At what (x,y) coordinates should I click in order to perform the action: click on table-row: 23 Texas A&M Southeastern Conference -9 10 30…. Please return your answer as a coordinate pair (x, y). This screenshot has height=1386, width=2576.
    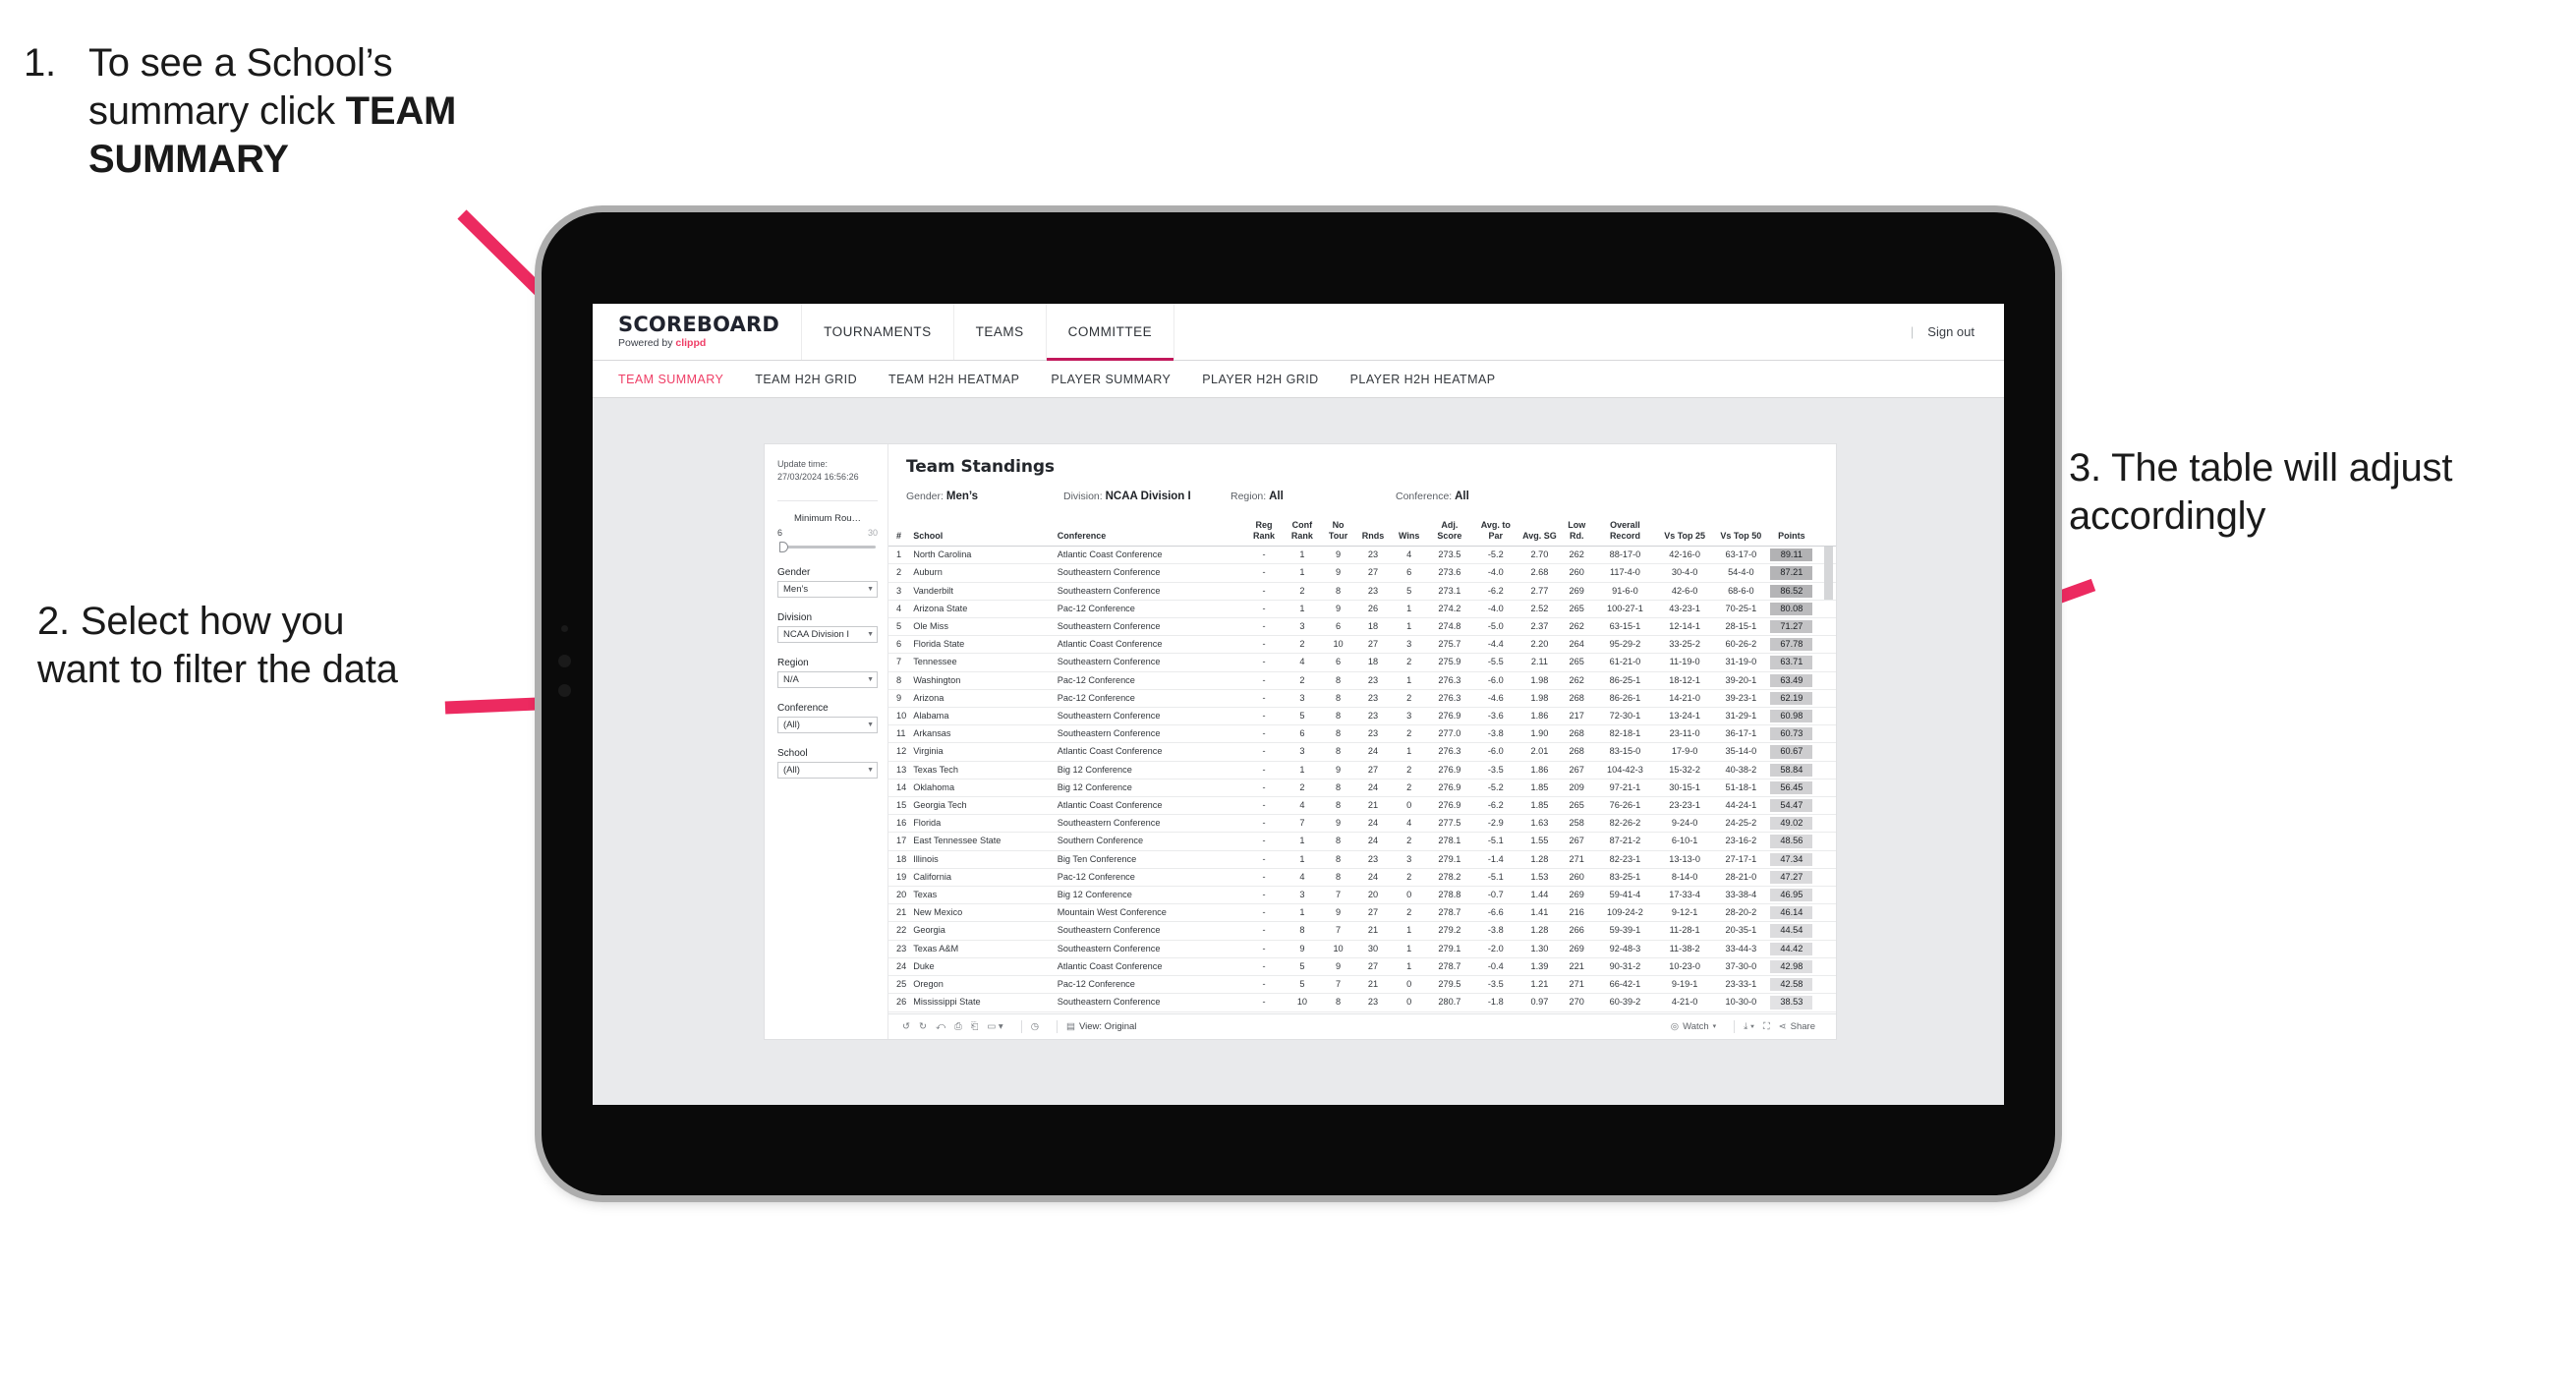
    Looking at the image, I should click on (1362, 949).